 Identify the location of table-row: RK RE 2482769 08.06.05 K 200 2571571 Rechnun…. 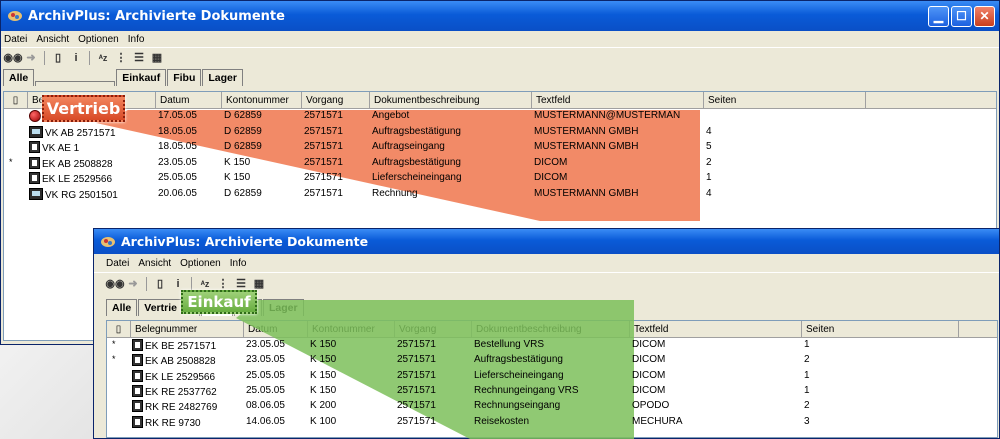
(552, 405).